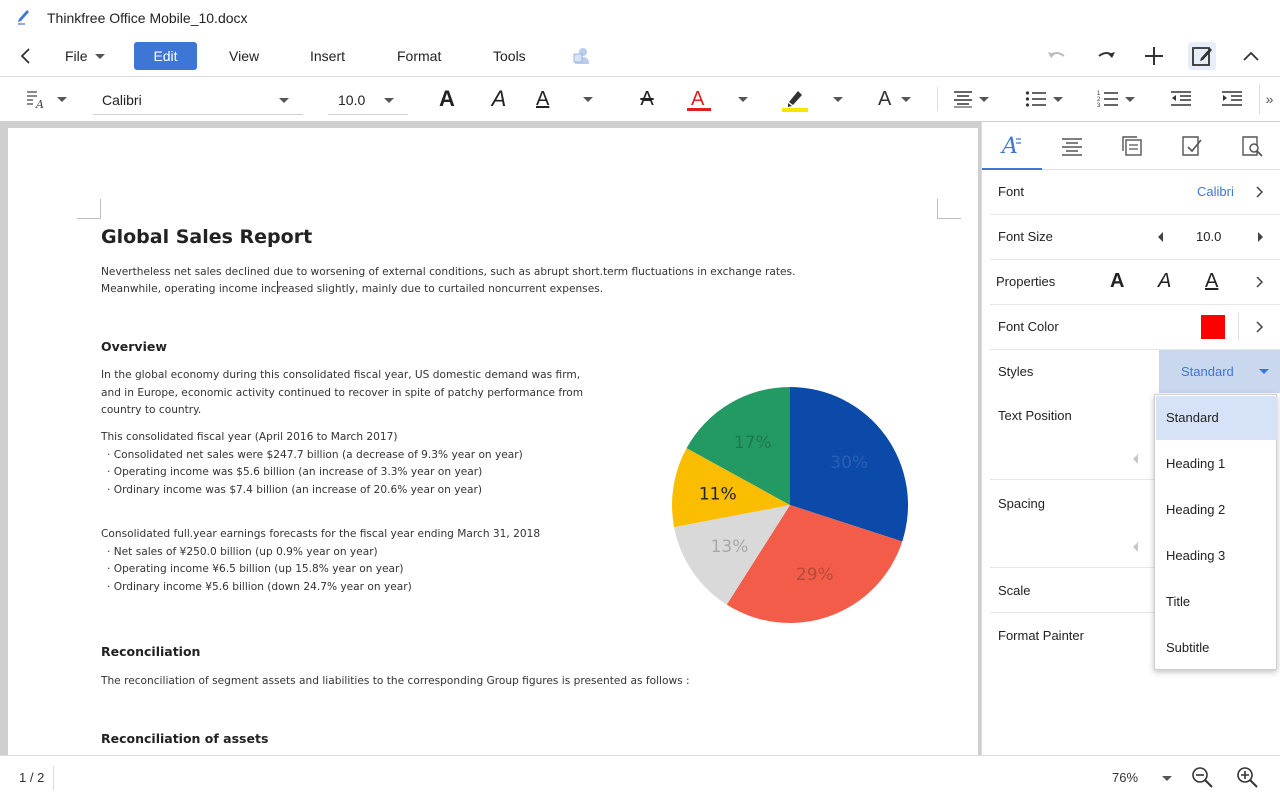 The image size is (1280, 800). I want to click on increase-size-icon, so click(1260, 237).